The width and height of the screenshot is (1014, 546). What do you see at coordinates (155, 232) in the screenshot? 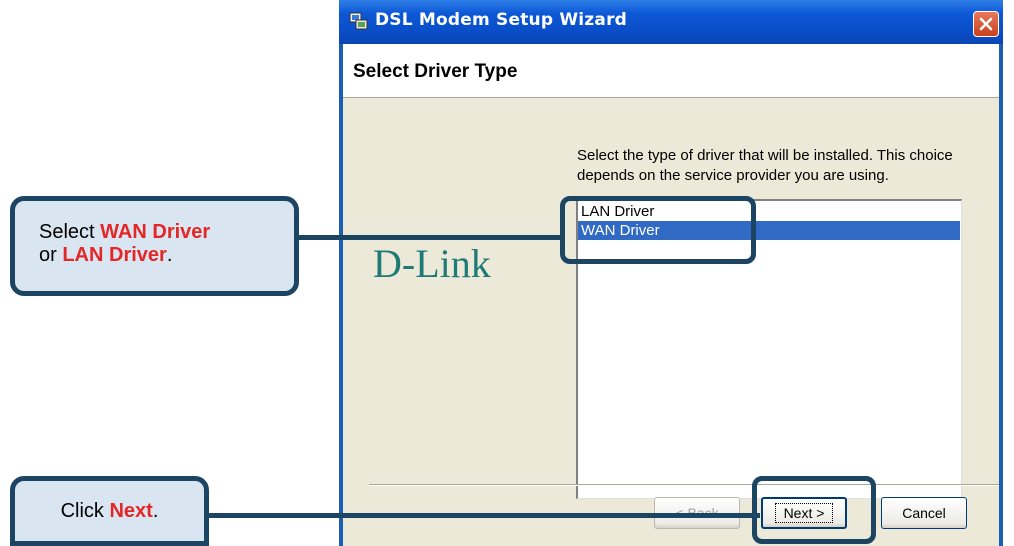
I see `callout-wan-driver: WAN Driver` at bounding box center [155, 232].